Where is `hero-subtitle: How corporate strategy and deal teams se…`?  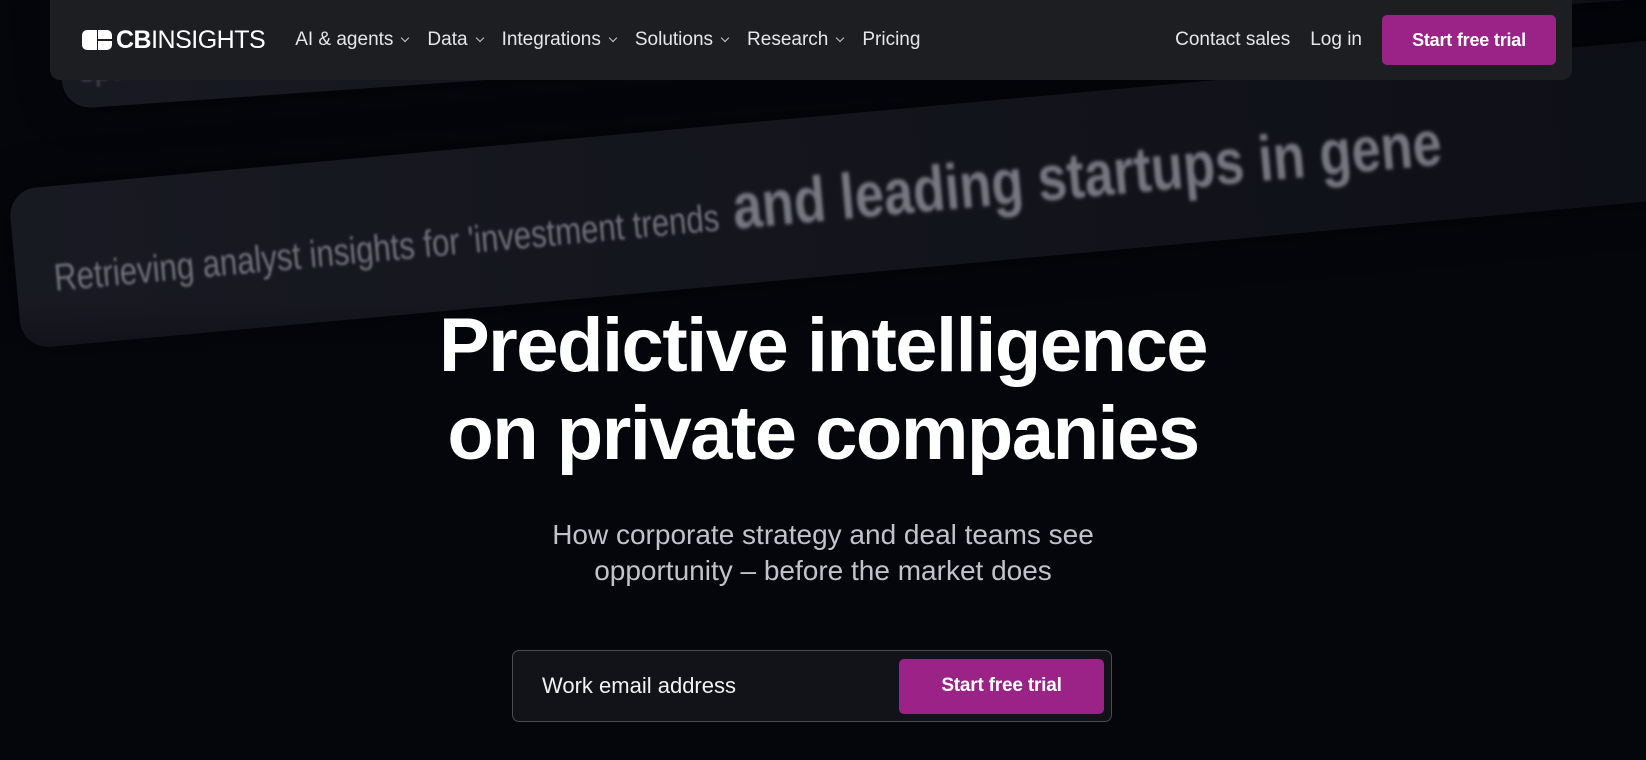
hero-subtitle: How corporate strategy and deal teams se… is located at coordinates (823, 553).